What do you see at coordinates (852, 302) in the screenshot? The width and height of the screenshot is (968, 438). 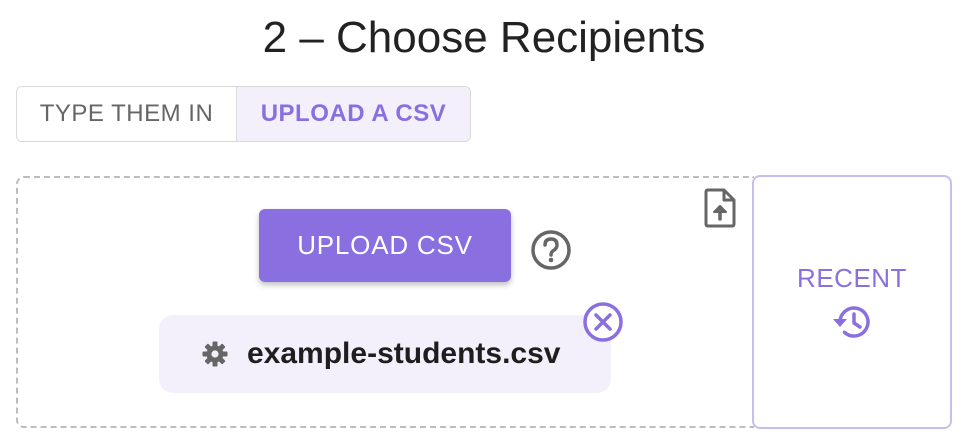 I see `recent-button: RECENT` at bounding box center [852, 302].